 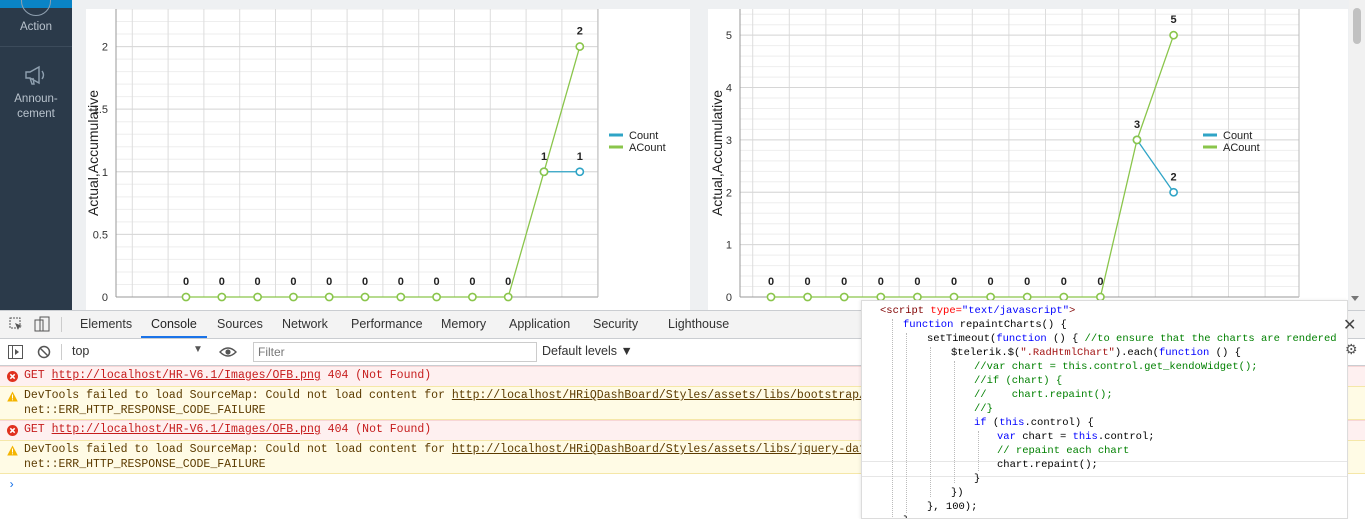 I want to click on live-expression-eye-icon, so click(x=228, y=352).